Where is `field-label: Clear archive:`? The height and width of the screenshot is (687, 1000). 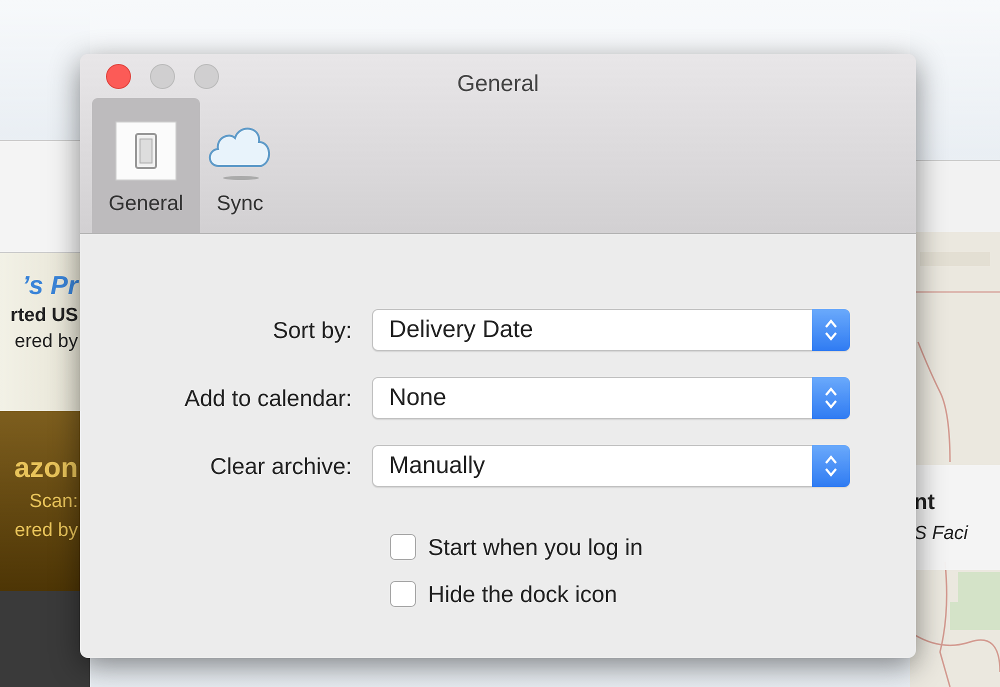 field-label: Clear archive: is located at coordinates (281, 466).